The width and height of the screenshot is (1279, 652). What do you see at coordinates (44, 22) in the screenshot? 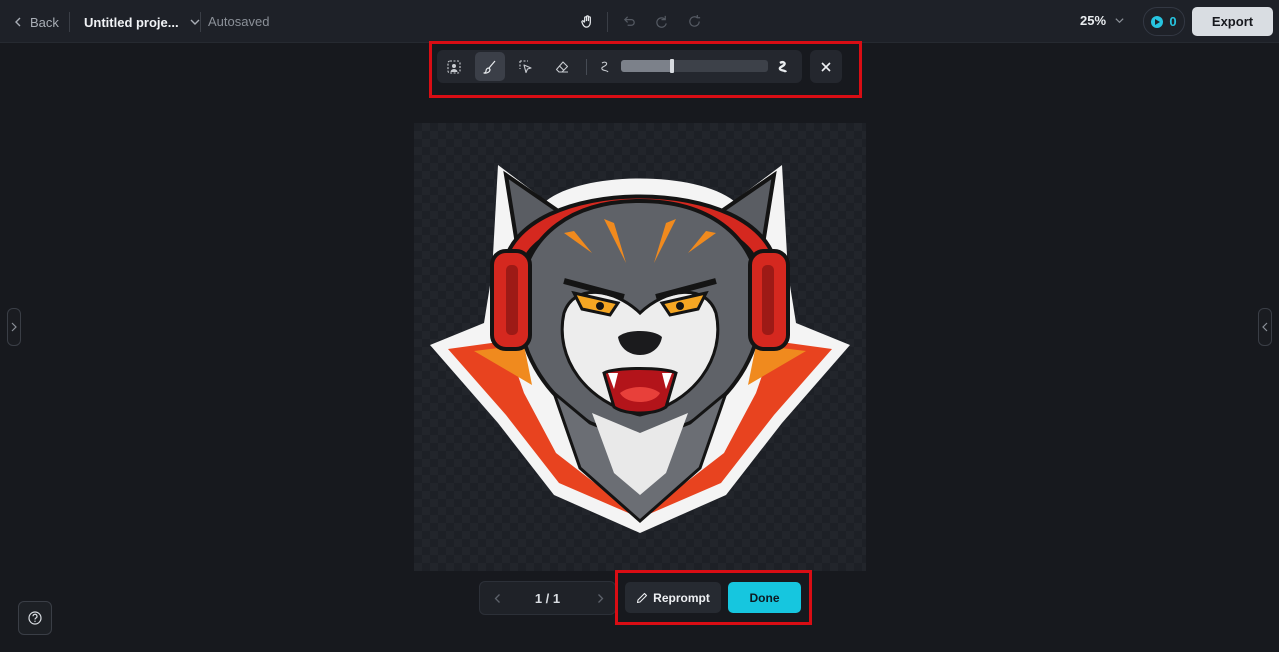
I see `back-label: Back` at bounding box center [44, 22].